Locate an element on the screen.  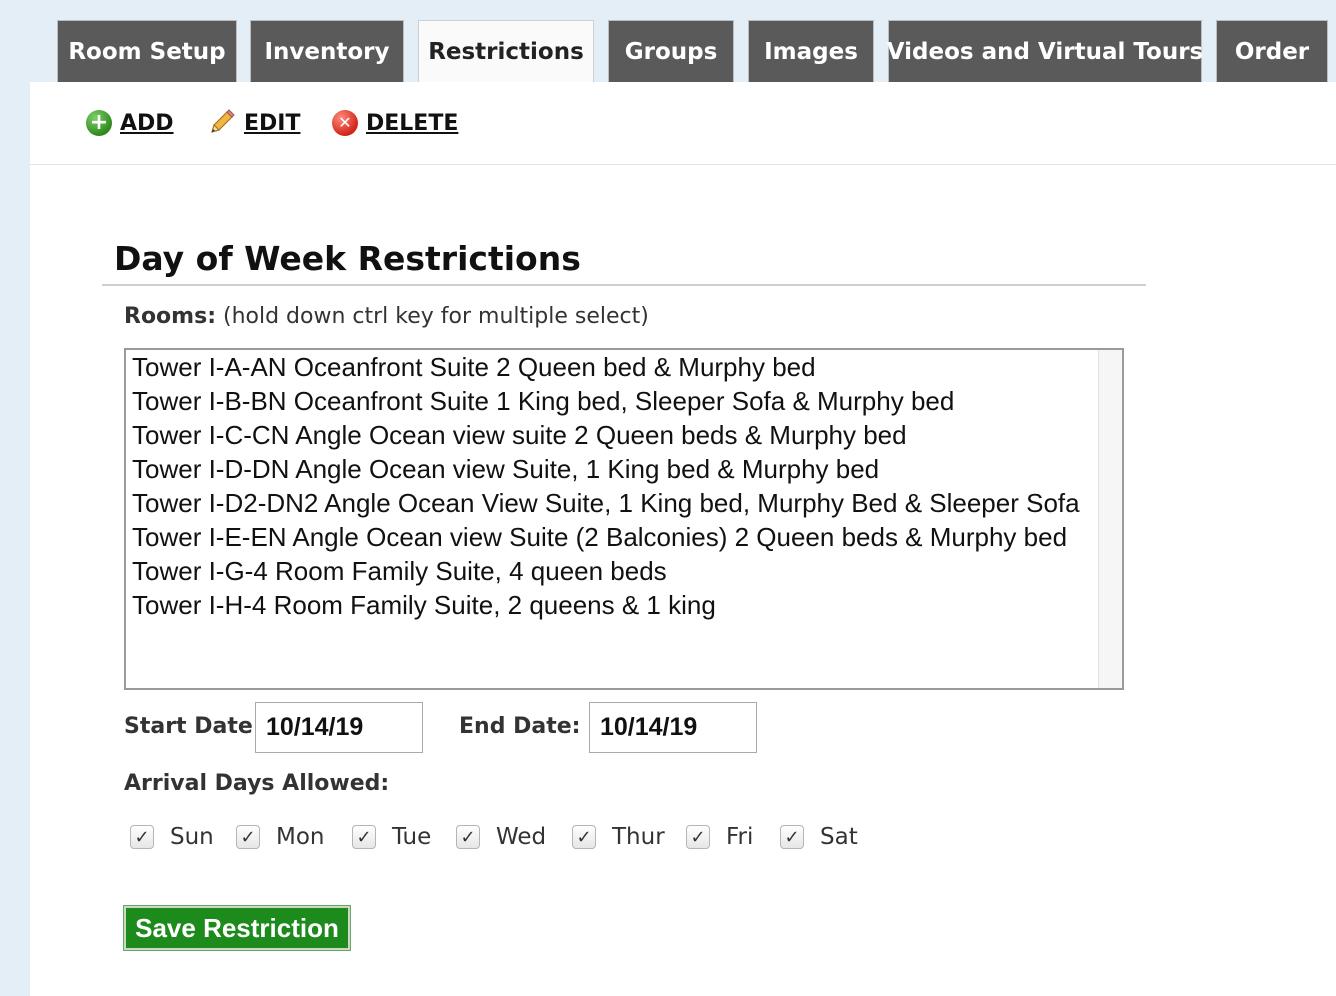
rooms-hint: (hold down ctrl key for multiple select) is located at coordinates (436, 316).